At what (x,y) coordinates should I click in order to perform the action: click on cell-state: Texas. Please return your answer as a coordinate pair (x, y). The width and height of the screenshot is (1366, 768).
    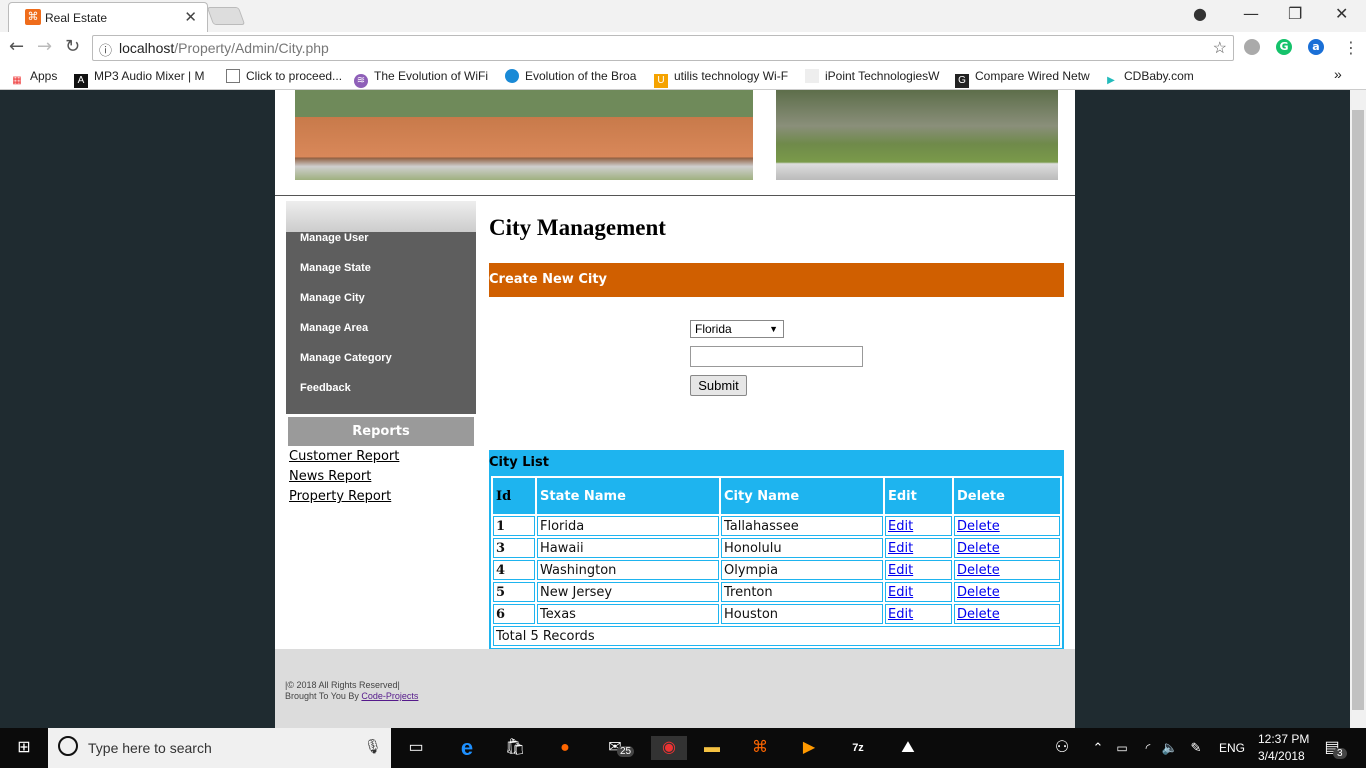
    Looking at the image, I should click on (628, 614).